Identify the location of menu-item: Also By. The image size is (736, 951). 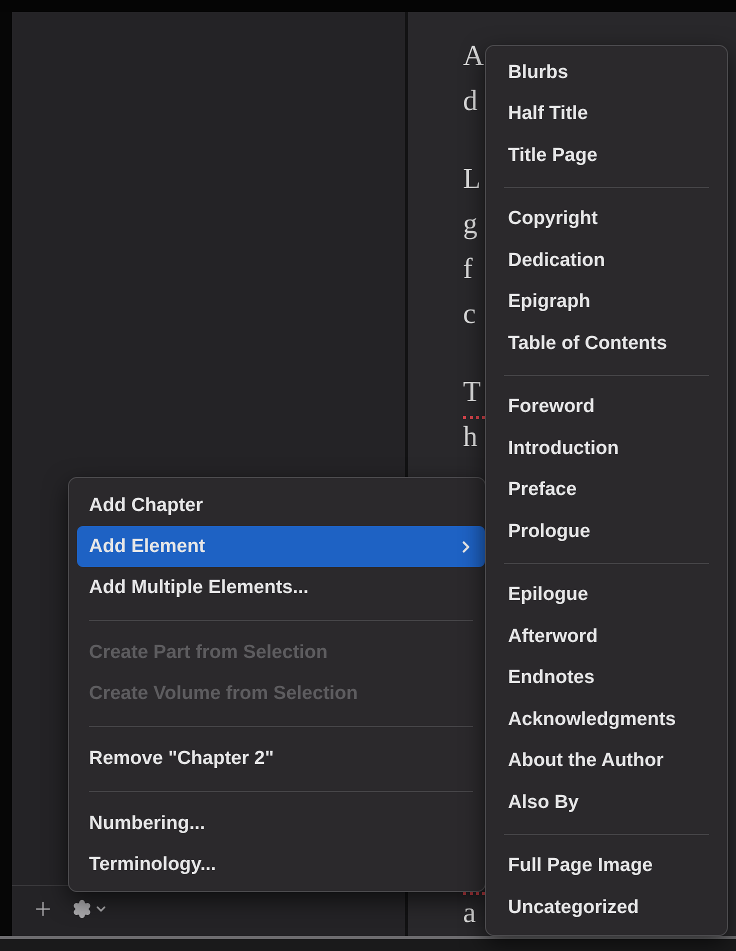
(606, 803).